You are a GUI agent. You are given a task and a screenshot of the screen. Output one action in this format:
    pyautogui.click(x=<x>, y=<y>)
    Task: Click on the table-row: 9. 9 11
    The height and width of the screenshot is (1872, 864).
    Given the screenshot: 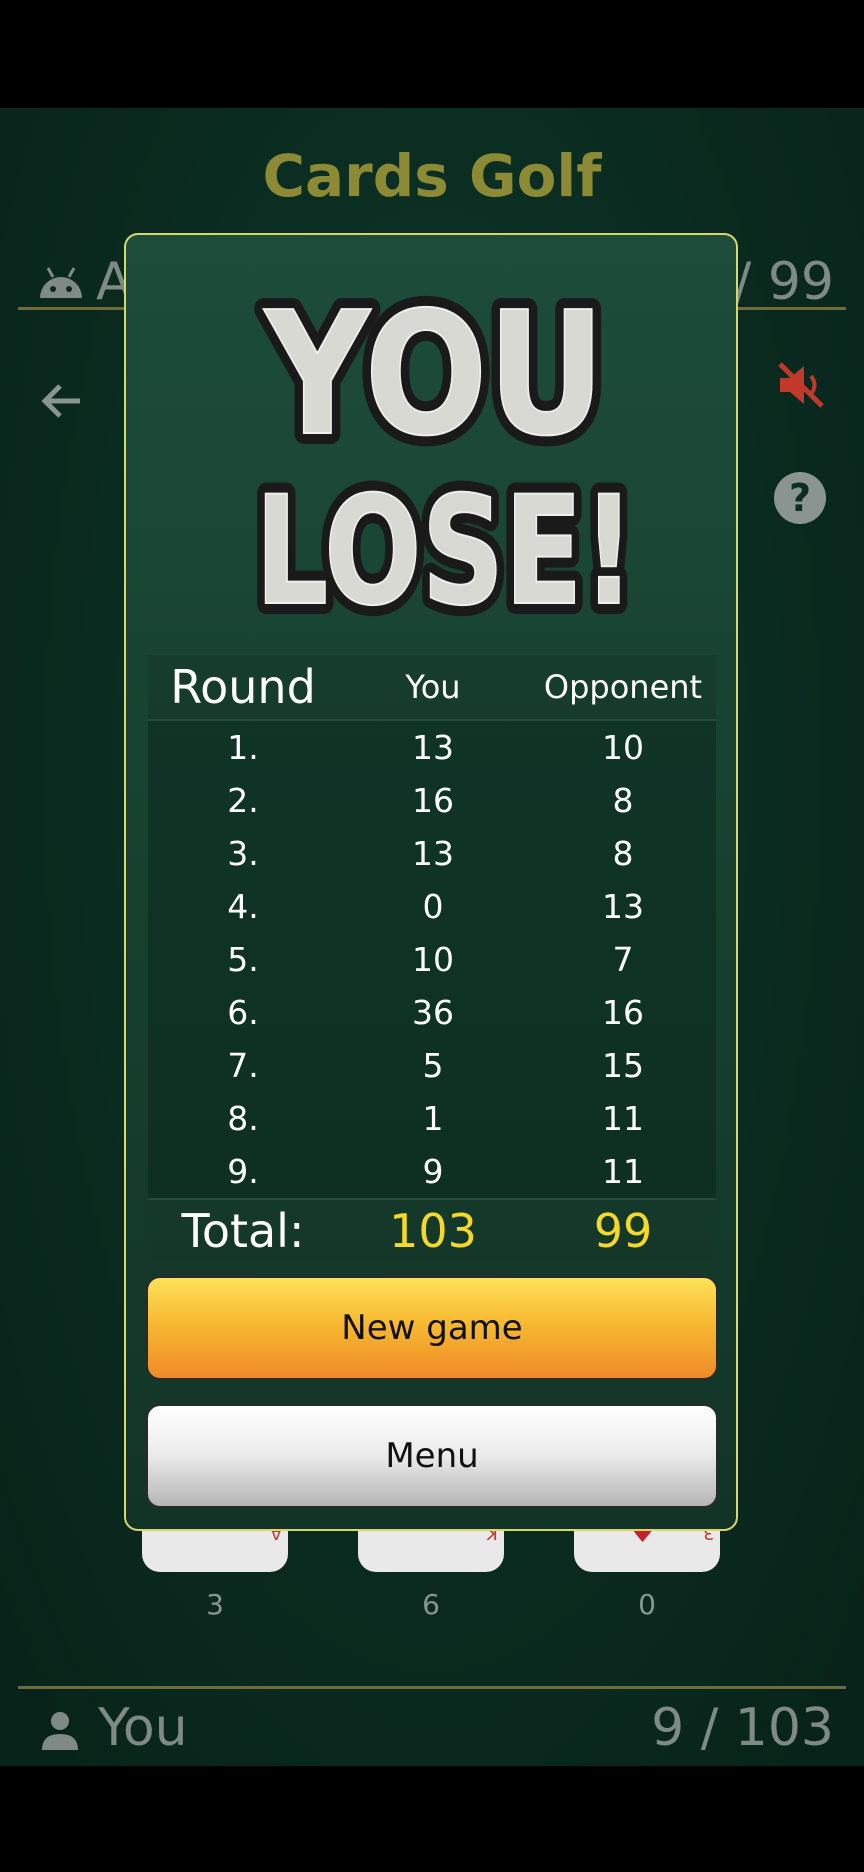 What is the action you would take?
    pyautogui.click(x=432, y=1171)
    